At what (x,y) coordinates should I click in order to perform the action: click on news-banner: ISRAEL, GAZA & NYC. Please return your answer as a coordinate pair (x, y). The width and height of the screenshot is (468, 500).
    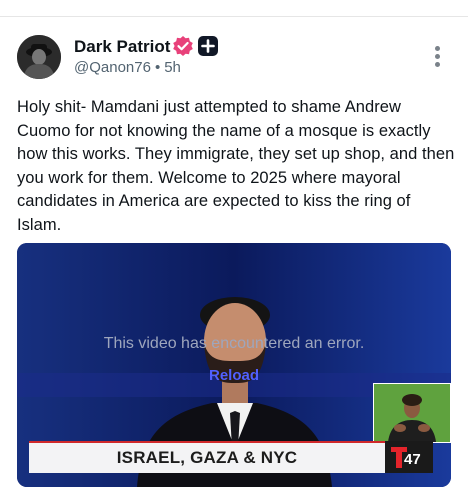
    Looking at the image, I should click on (207, 457).